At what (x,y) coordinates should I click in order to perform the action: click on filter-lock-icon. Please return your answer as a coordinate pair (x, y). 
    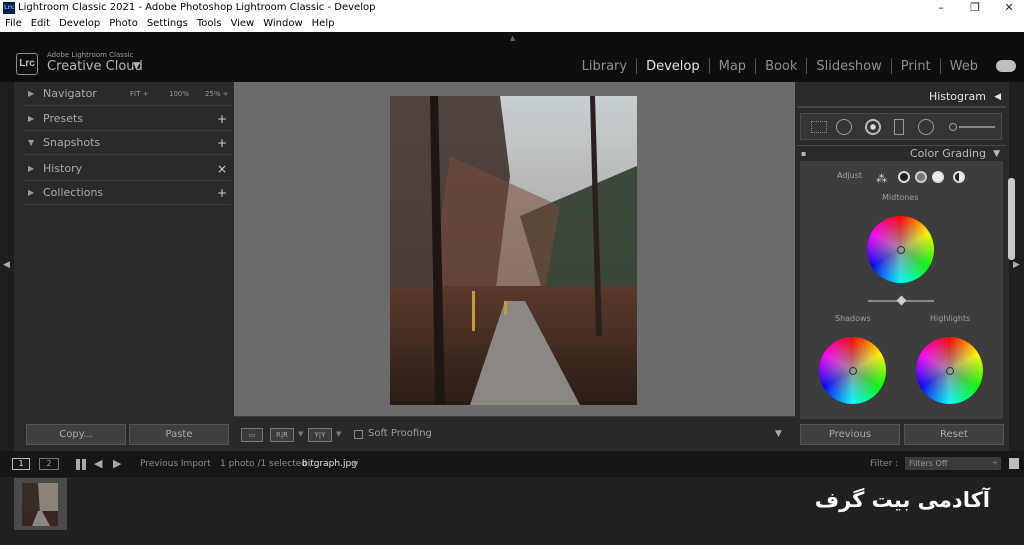
    Looking at the image, I should click on (1014, 463).